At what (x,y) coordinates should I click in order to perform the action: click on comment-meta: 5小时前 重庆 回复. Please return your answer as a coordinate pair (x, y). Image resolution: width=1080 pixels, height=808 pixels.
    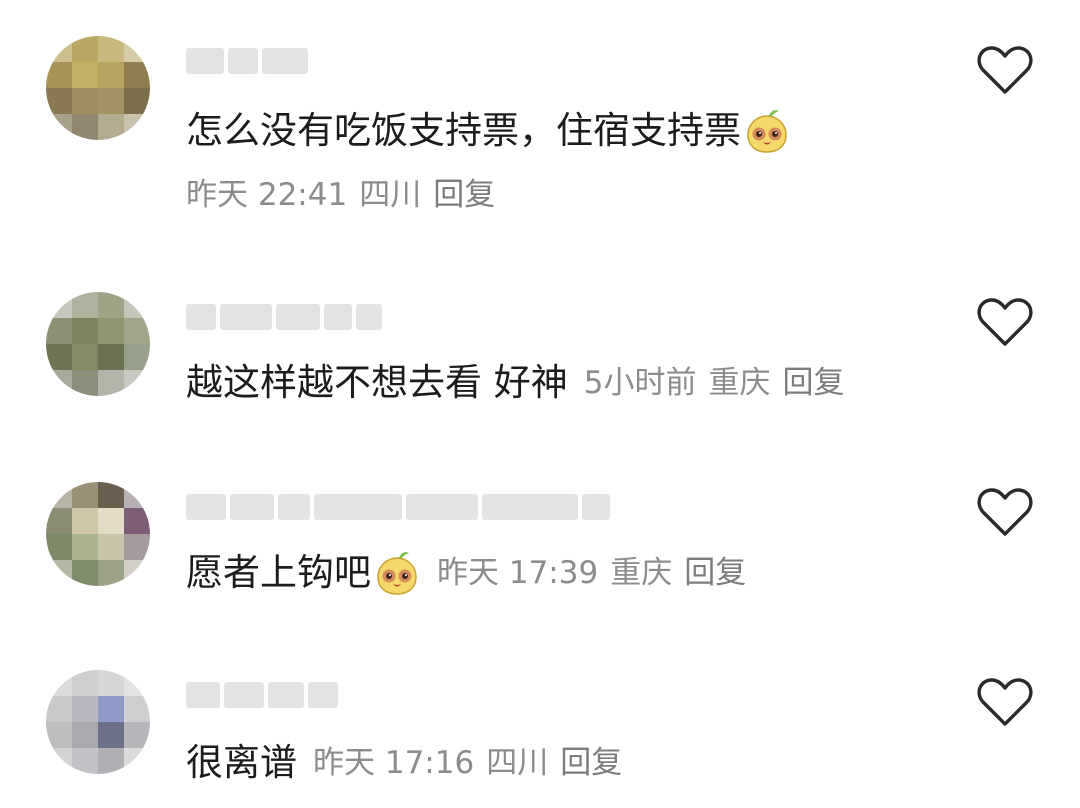
    Looking at the image, I should click on (720, 383).